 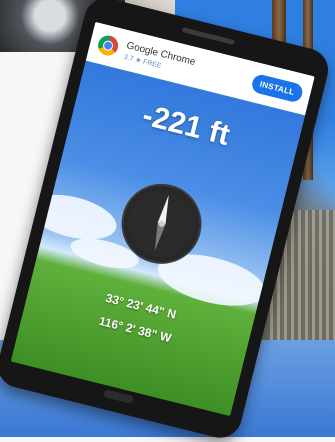 What do you see at coordinates (118, 397) in the screenshot?
I see `home-button` at bounding box center [118, 397].